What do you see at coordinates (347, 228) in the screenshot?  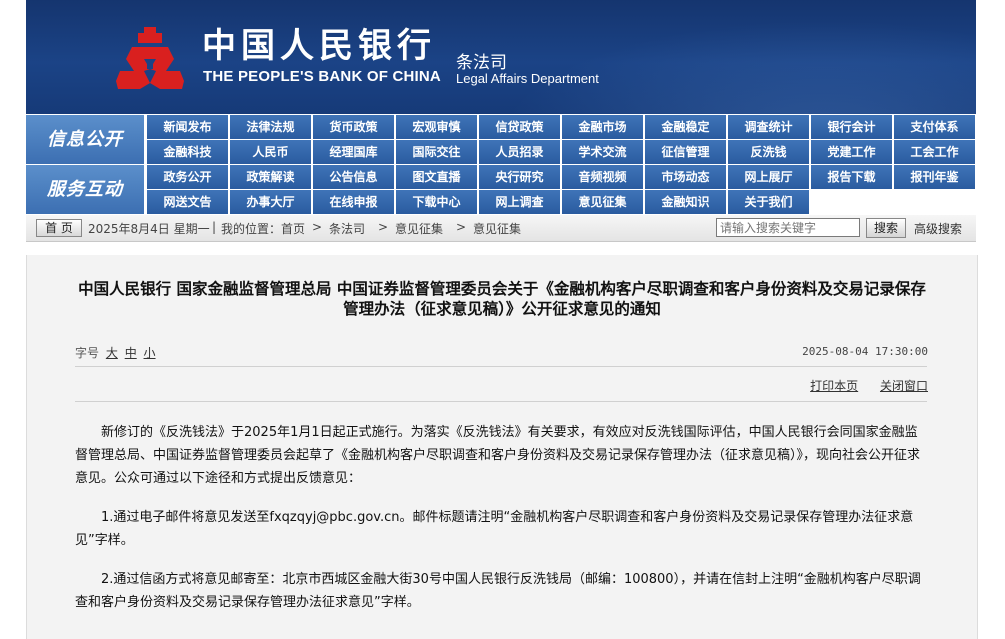 I see `crumb-item-dept: 条法司` at bounding box center [347, 228].